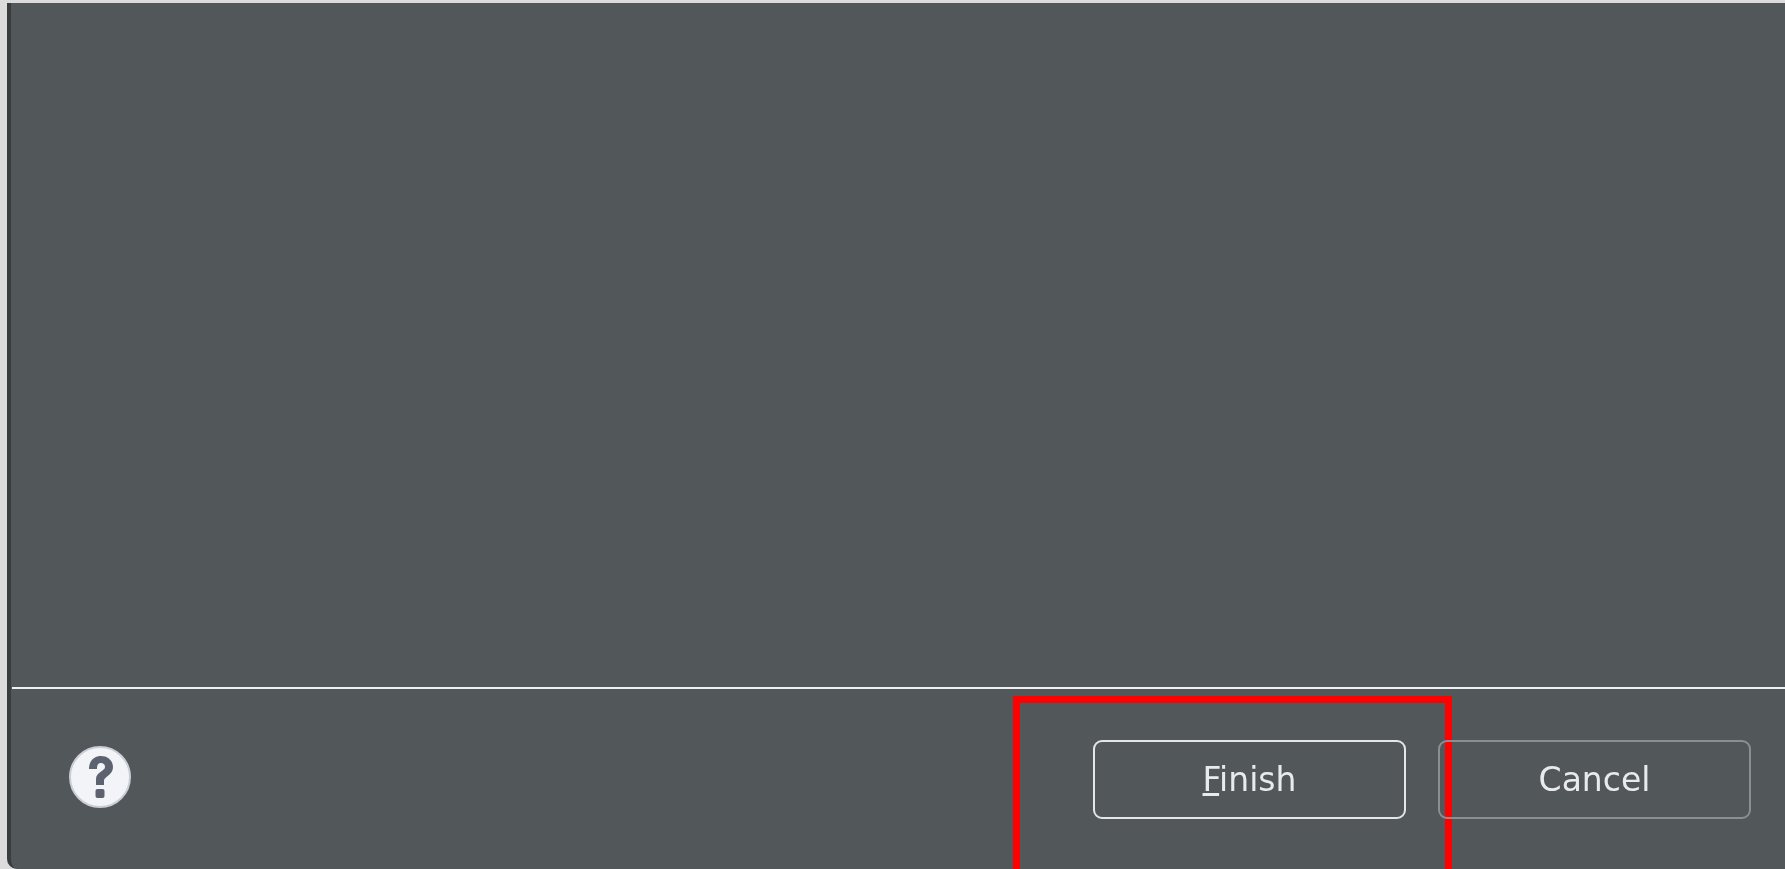 The image size is (1785, 869). I want to click on finish-button: Finish, so click(1249, 779).